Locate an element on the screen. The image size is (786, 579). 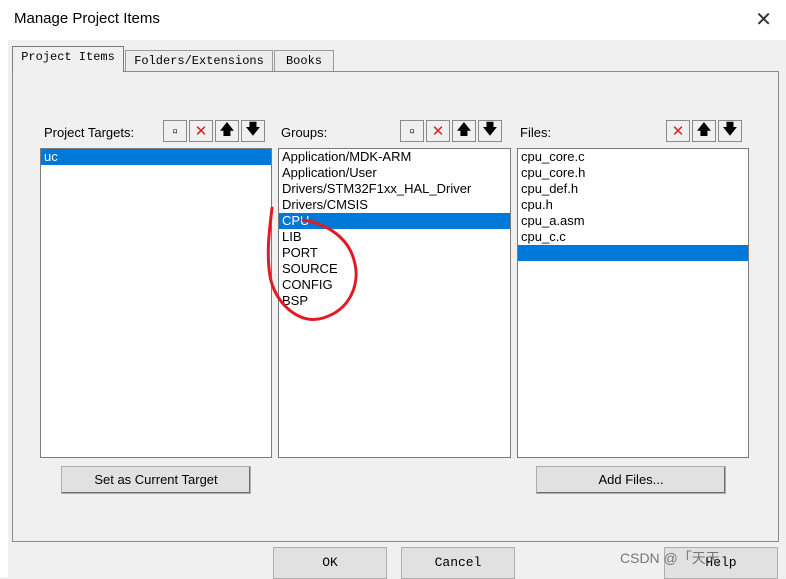
csdn-watermark: CSDN @「天天 is located at coordinates (670, 558).